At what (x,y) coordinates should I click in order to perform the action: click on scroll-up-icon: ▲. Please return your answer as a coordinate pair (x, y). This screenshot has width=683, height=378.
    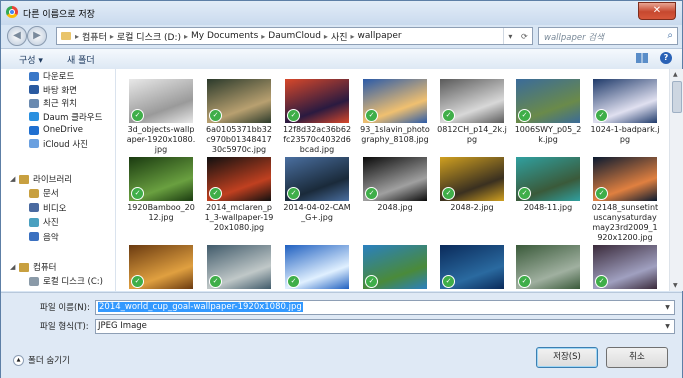
    Looking at the image, I should click on (675, 74).